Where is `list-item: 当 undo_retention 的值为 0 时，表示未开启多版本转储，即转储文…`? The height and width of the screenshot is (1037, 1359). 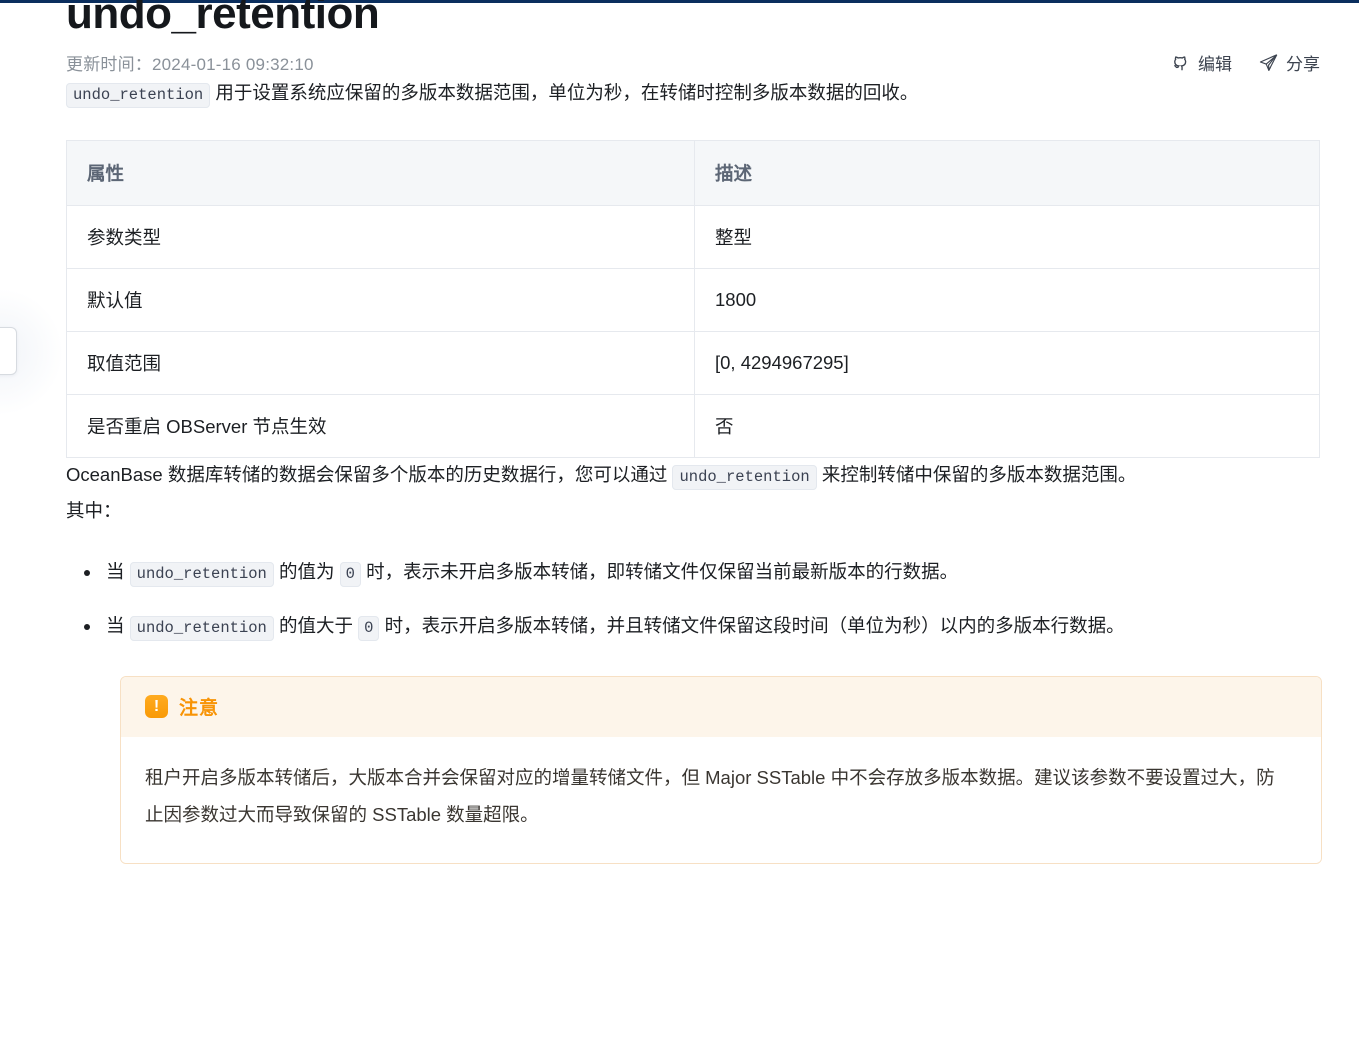 list-item: 当 undo_retention 的值为 0 时，表示未开启多版本转储，即转储文… is located at coordinates (702, 573).